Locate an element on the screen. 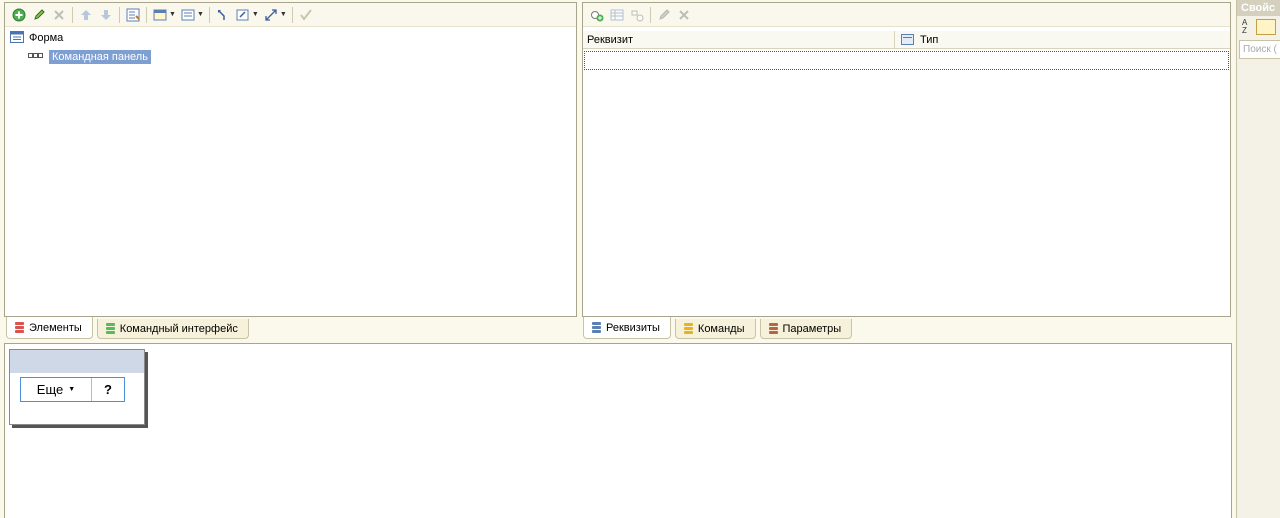 The height and width of the screenshot is (518, 1280). display-options-icon is located at coordinates (160, 15).